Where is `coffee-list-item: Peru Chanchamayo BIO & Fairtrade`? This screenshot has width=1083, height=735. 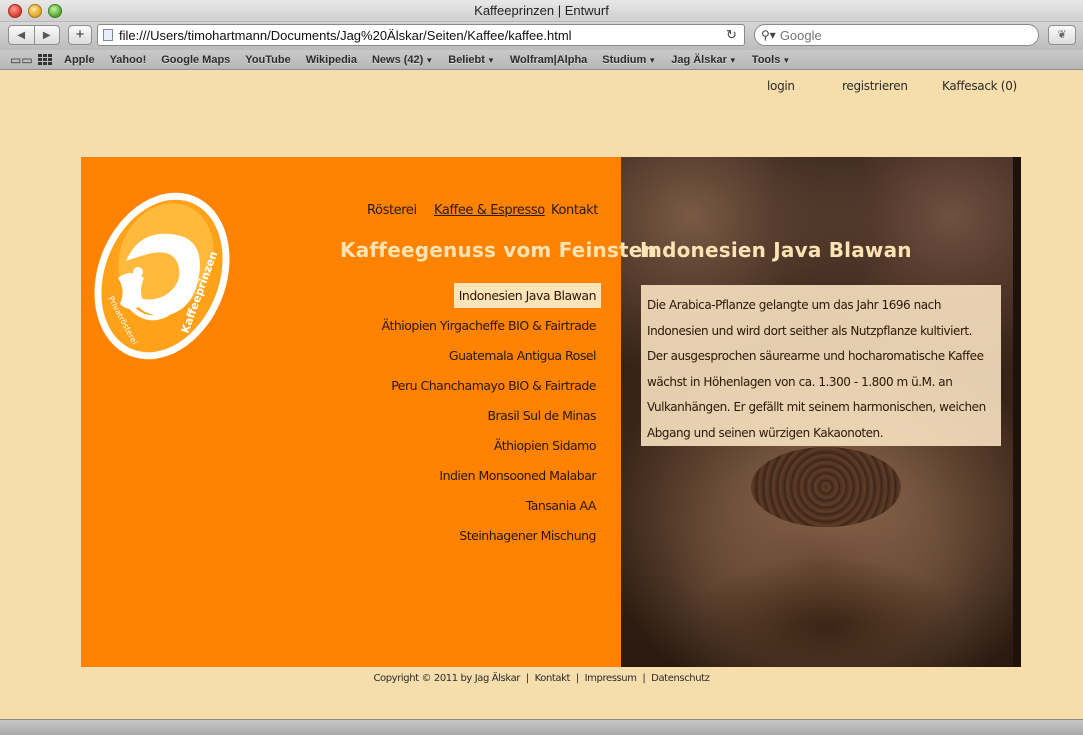 coffee-list-item: Peru Chanchamayo BIO & Fairtrade is located at coordinates (450, 385).